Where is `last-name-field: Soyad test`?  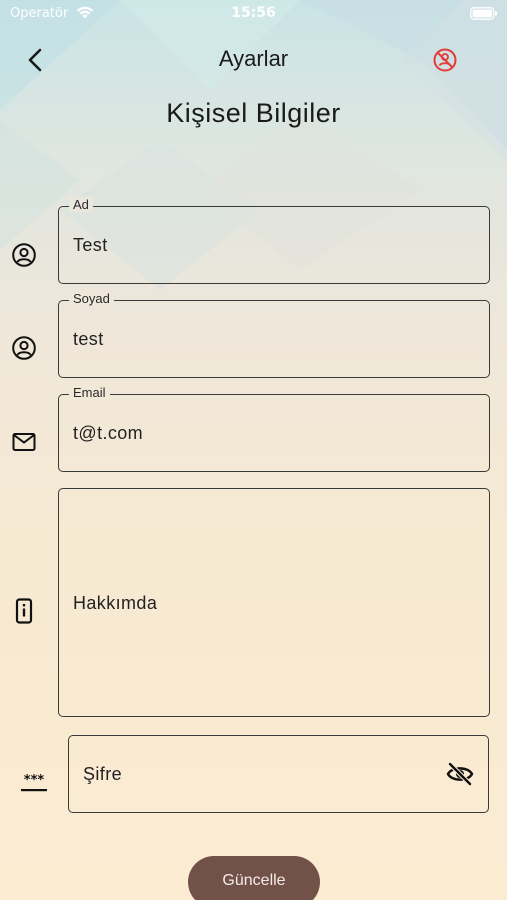
last-name-field: Soyad test is located at coordinates (274, 334).